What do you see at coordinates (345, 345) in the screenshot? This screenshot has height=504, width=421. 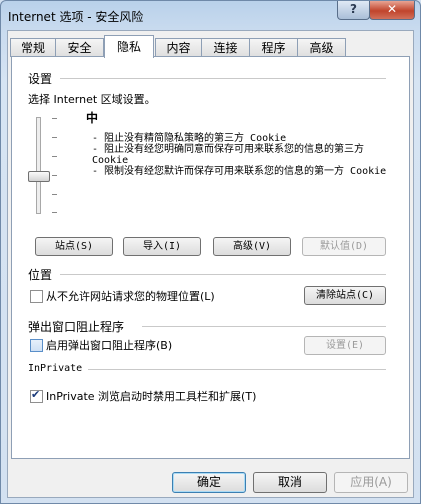 I see `popup-settings-button: 设置(E)` at bounding box center [345, 345].